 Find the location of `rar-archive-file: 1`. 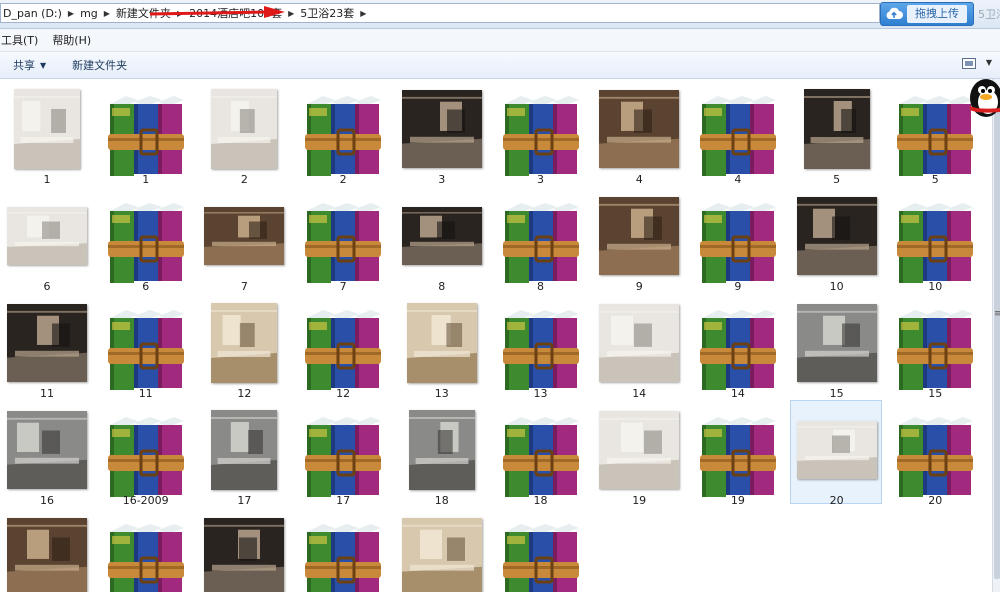

rar-archive-file: 1 is located at coordinates (145, 132).